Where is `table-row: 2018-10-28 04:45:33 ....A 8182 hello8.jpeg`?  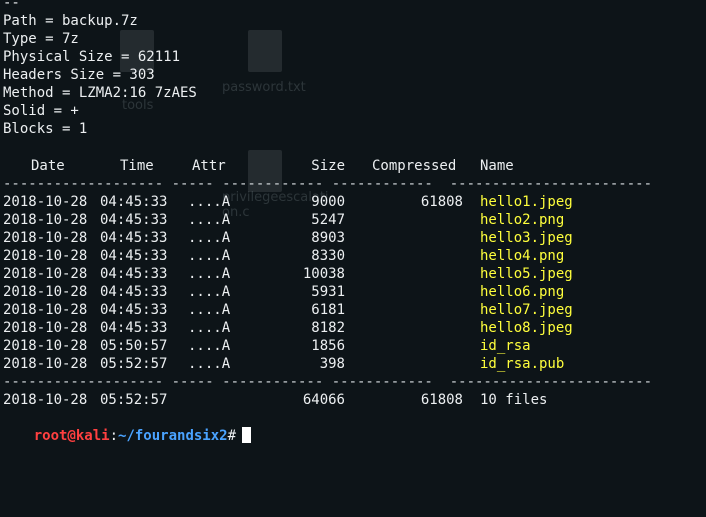
table-row: 2018-10-28 04:45:33 ....A 8182 hello8.jpeg is located at coordinates (353, 328).